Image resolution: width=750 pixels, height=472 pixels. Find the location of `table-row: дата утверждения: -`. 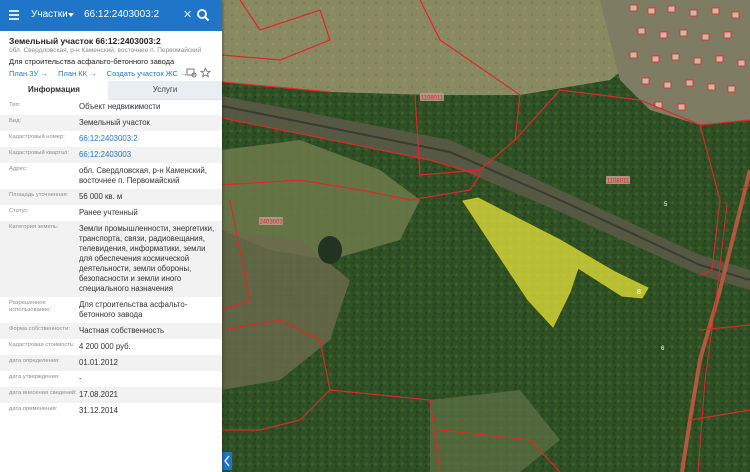

table-row: дата утверждения: - is located at coordinates (111, 379).